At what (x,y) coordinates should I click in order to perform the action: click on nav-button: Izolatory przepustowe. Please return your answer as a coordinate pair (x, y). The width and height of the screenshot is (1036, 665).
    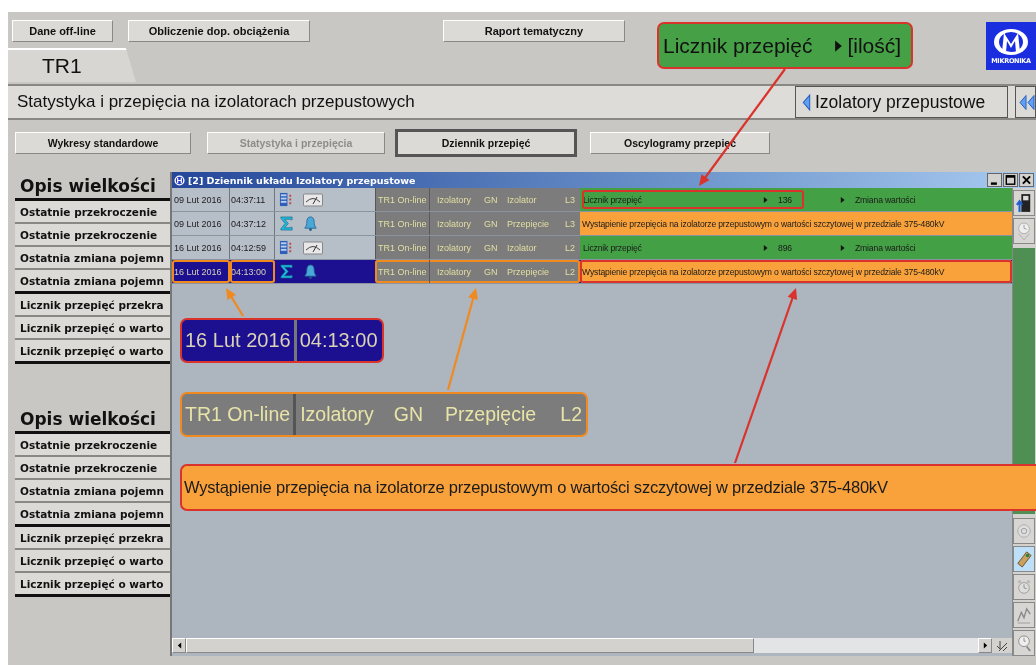
    Looking at the image, I should click on (901, 102).